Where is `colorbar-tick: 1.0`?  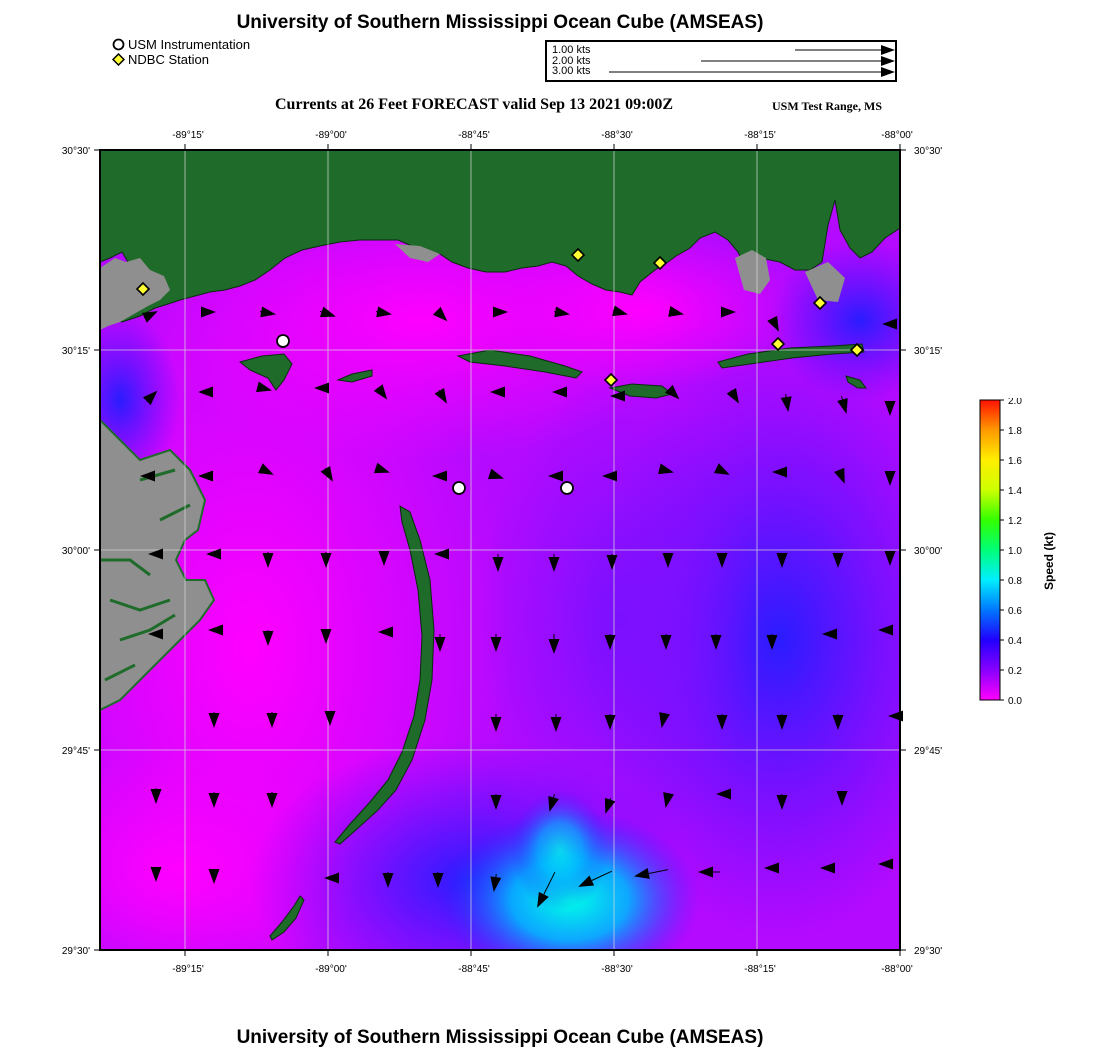 colorbar-tick: 1.0 is located at coordinates (1015, 551).